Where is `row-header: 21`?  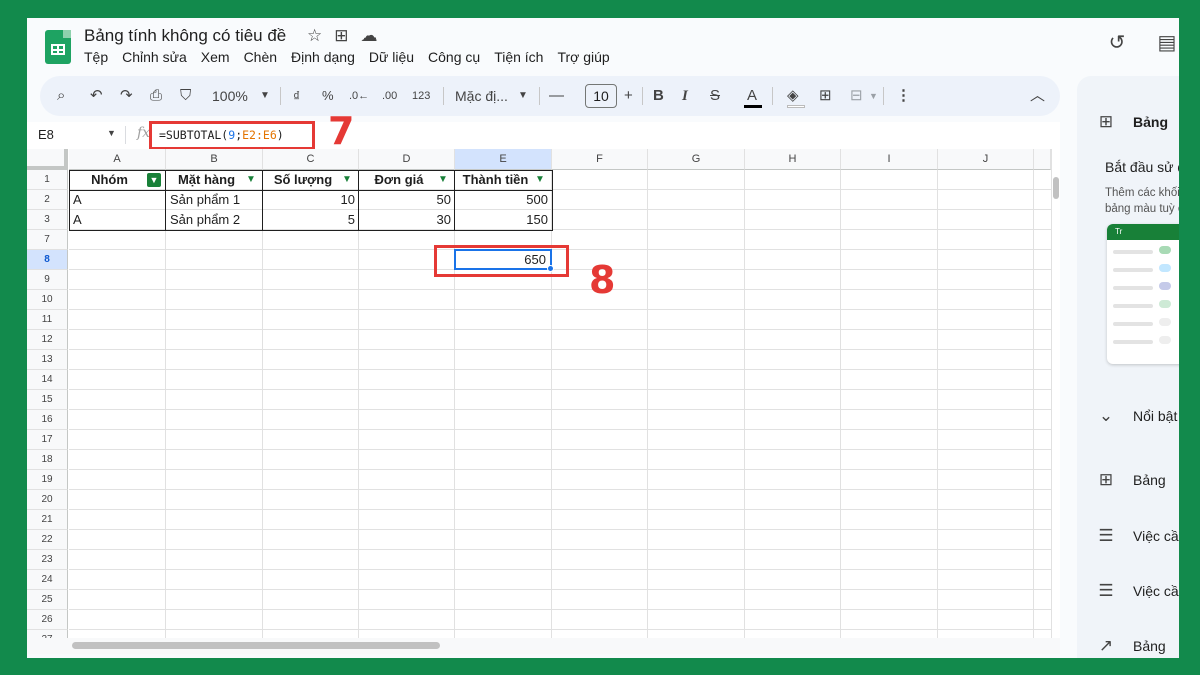 row-header: 21 is located at coordinates (47, 520).